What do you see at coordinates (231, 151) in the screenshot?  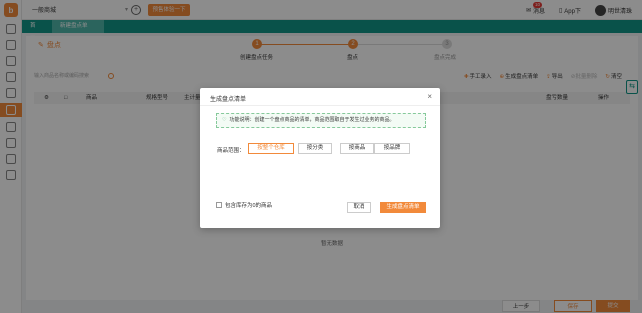 I see `range-label: 商品范围：` at bounding box center [231, 151].